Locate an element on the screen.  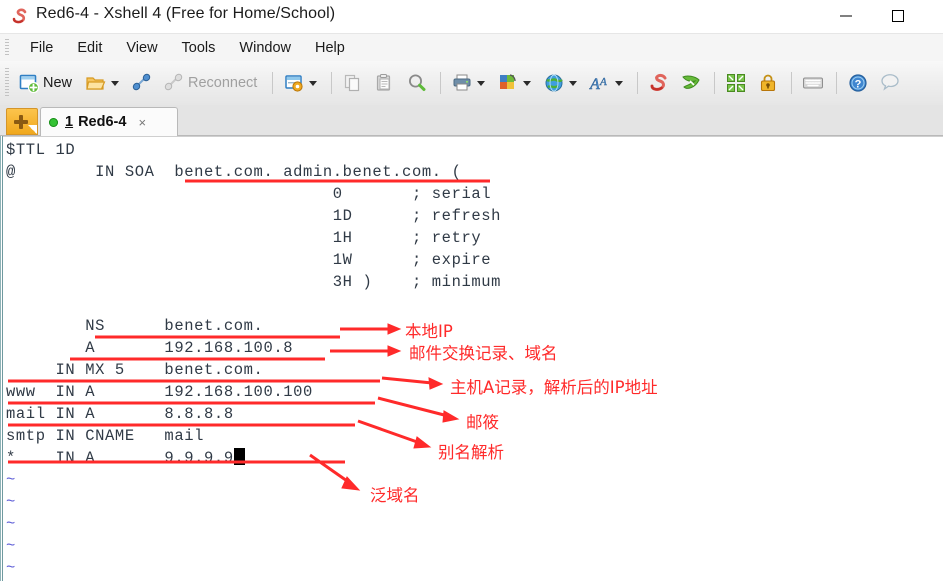
xftp-button is located at coordinates (691, 83).